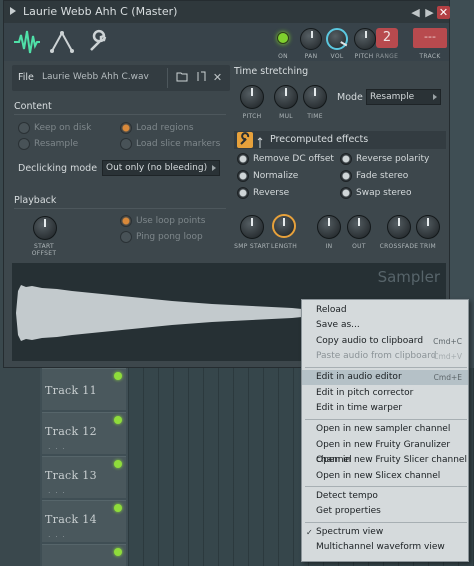  I want to click on length-knob, so click(284, 226).